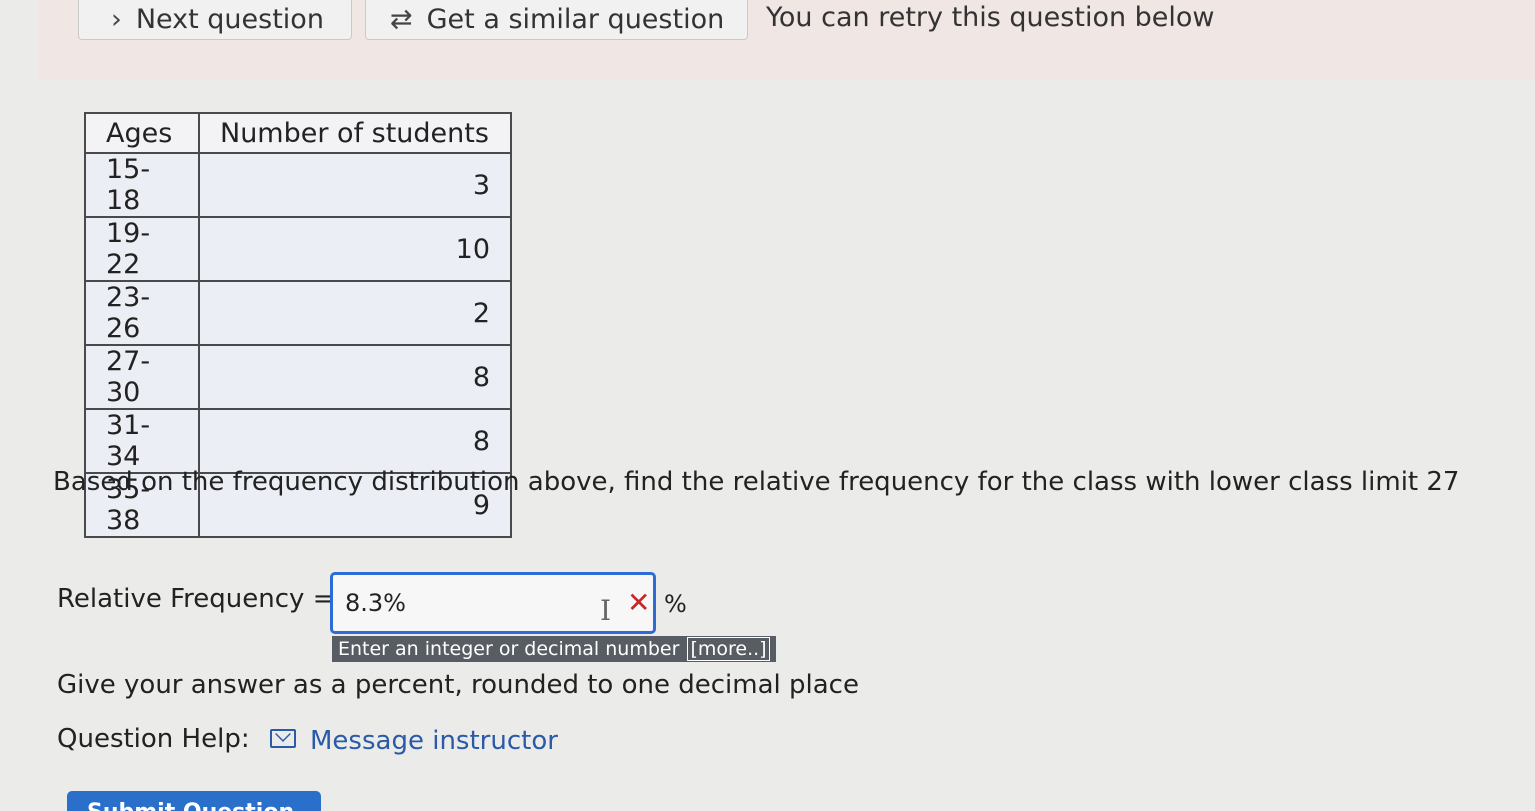  Describe the element at coordinates (401, 19) in the screenshot. I see `repeat-icon: ⇄` at that location.